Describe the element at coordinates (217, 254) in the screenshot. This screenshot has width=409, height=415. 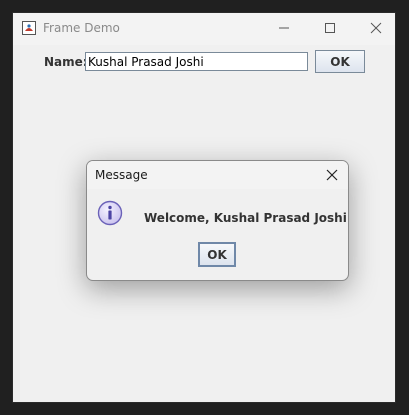
I see `dialog-ok-button: OK` at that location.